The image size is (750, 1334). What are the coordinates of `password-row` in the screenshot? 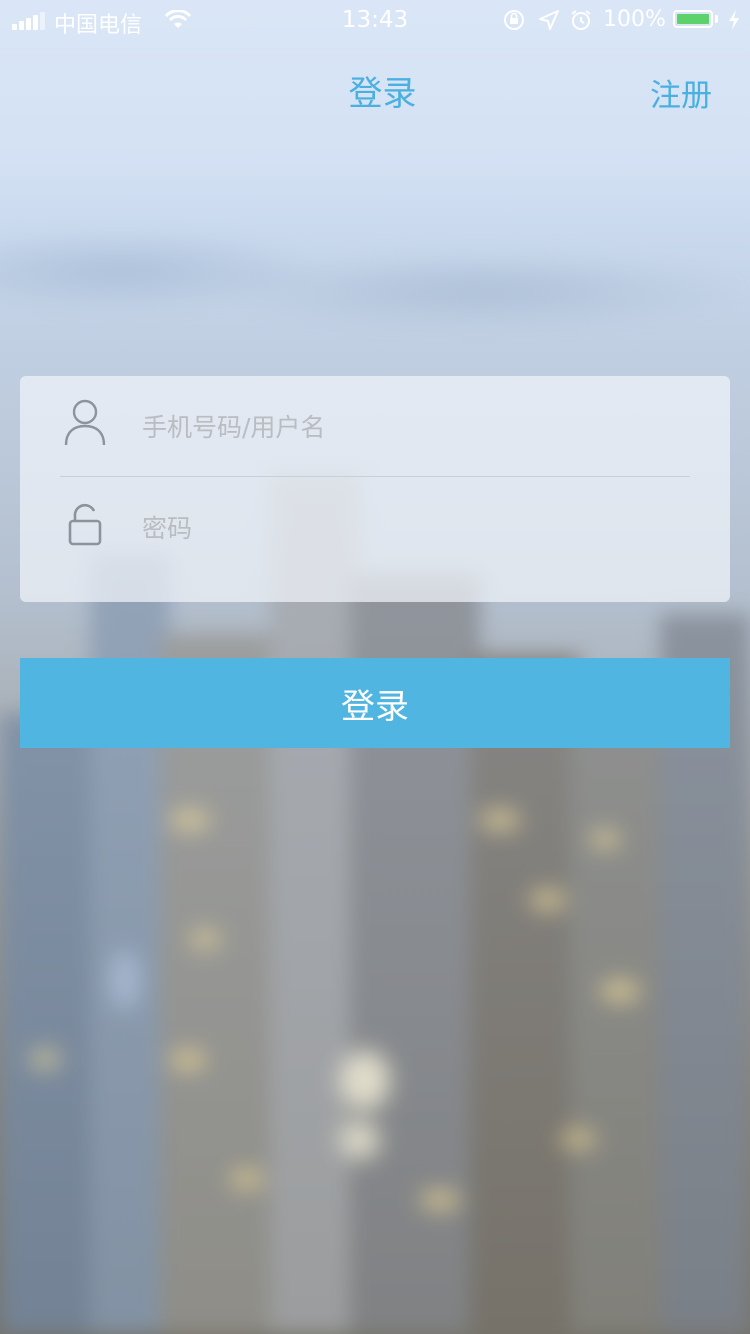 It's located at (375, 527).